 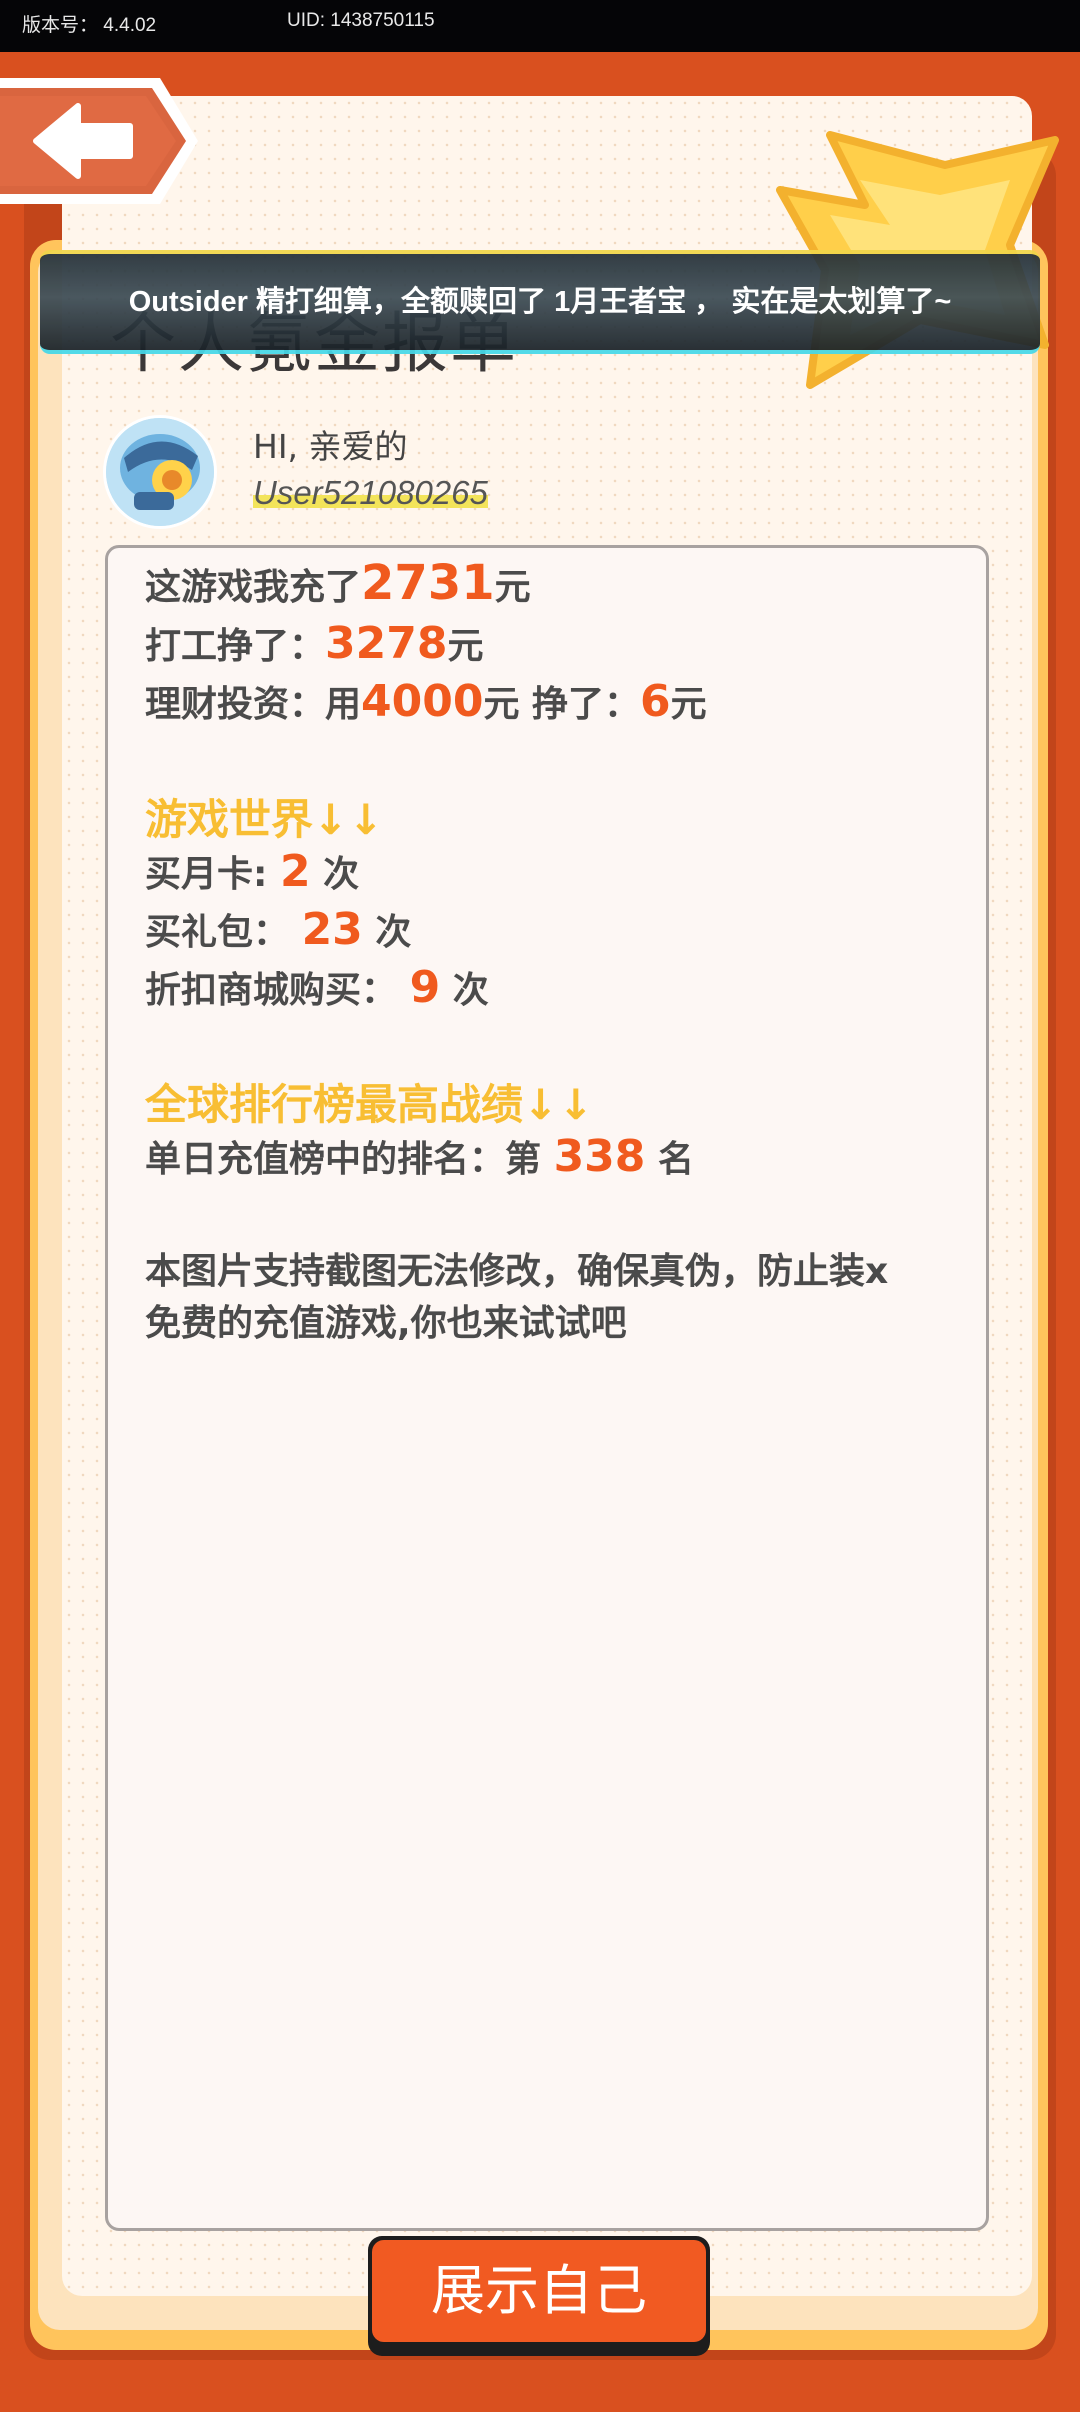 What do you see at coordinates (599, 1156) in the screenshot?
I see `rank-value: 338` at bounding box center [599, 1156].